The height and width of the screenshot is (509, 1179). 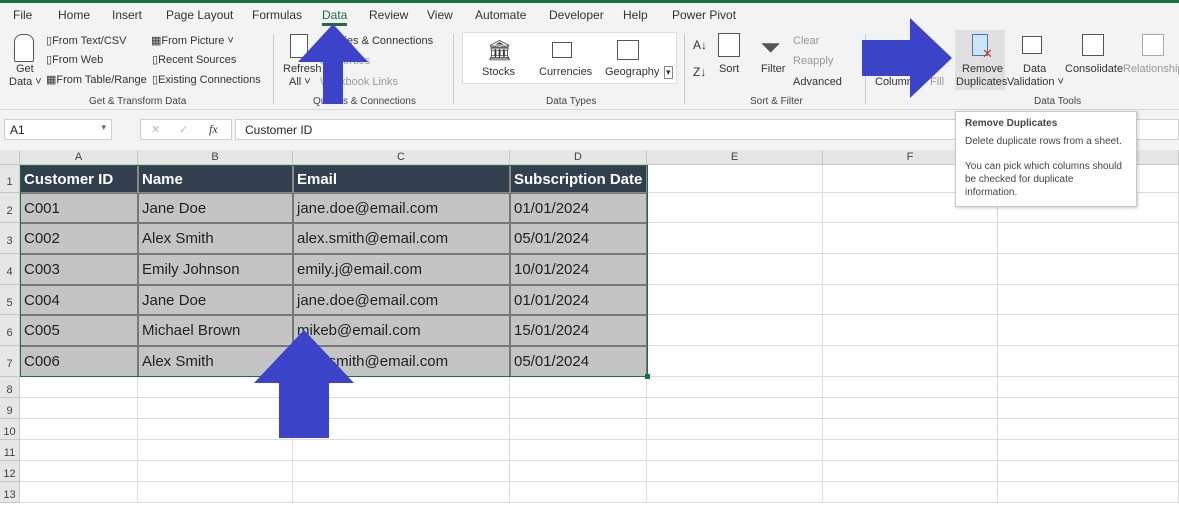 What do you see at coordinates (907, 58) in the screenshot?
I see `arrow-right-icon` at bounding box center [907, 58].